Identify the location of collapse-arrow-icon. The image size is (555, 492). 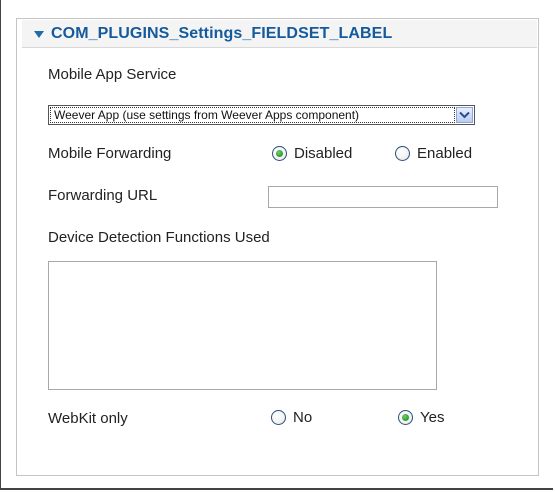
(39, 34).